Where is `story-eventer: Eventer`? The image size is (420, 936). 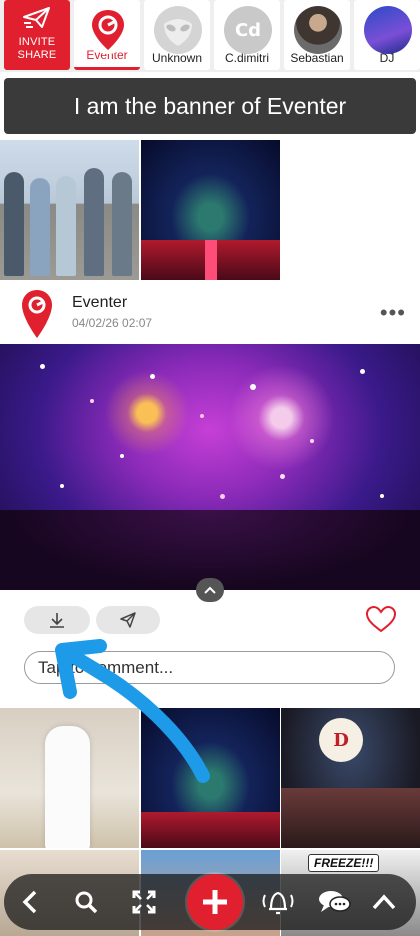 story-eventer: Eventer is located at coordinates (107, 35).